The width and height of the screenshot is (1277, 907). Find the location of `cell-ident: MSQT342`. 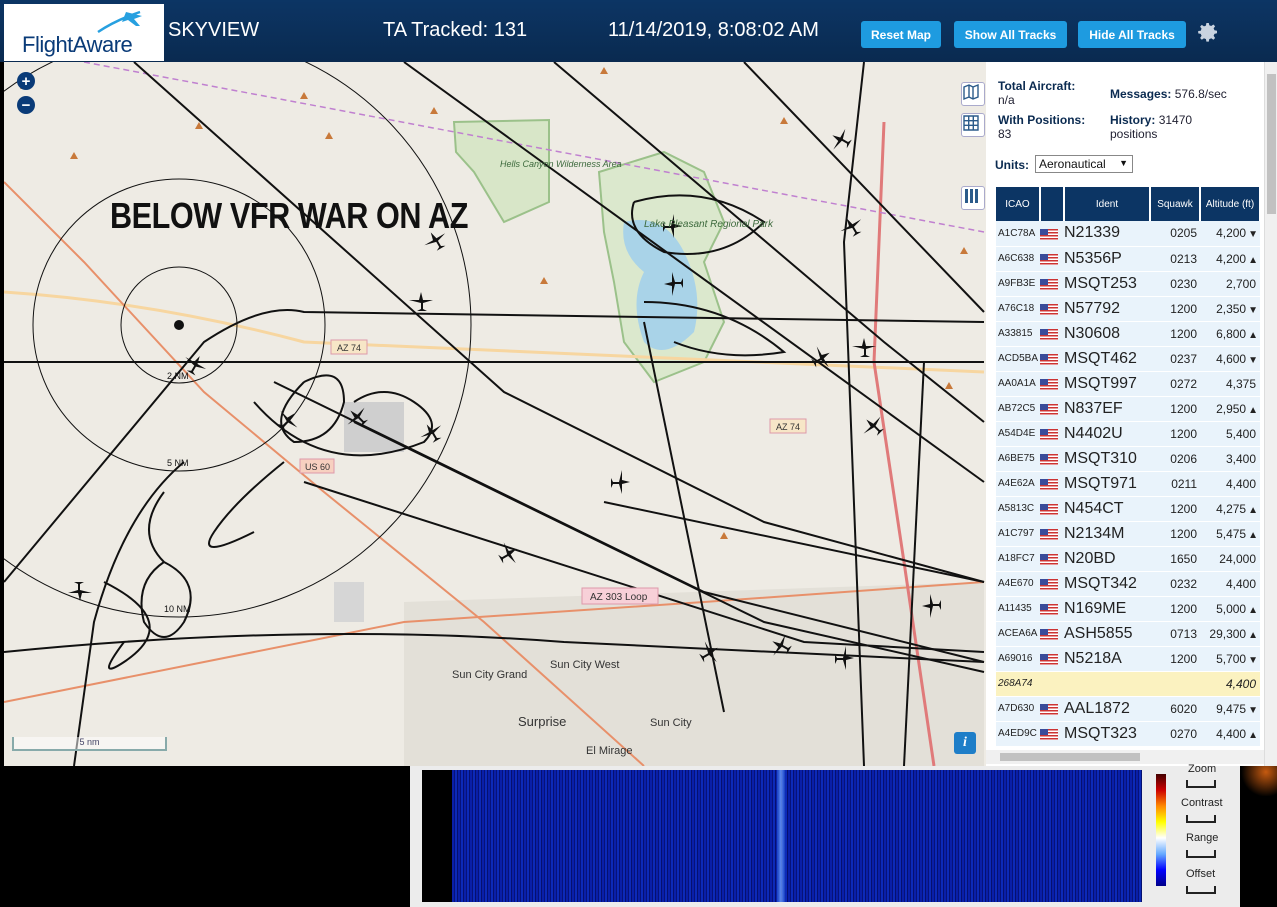

cell-ident: MSQT342 is located at coordinates (1107, 584).